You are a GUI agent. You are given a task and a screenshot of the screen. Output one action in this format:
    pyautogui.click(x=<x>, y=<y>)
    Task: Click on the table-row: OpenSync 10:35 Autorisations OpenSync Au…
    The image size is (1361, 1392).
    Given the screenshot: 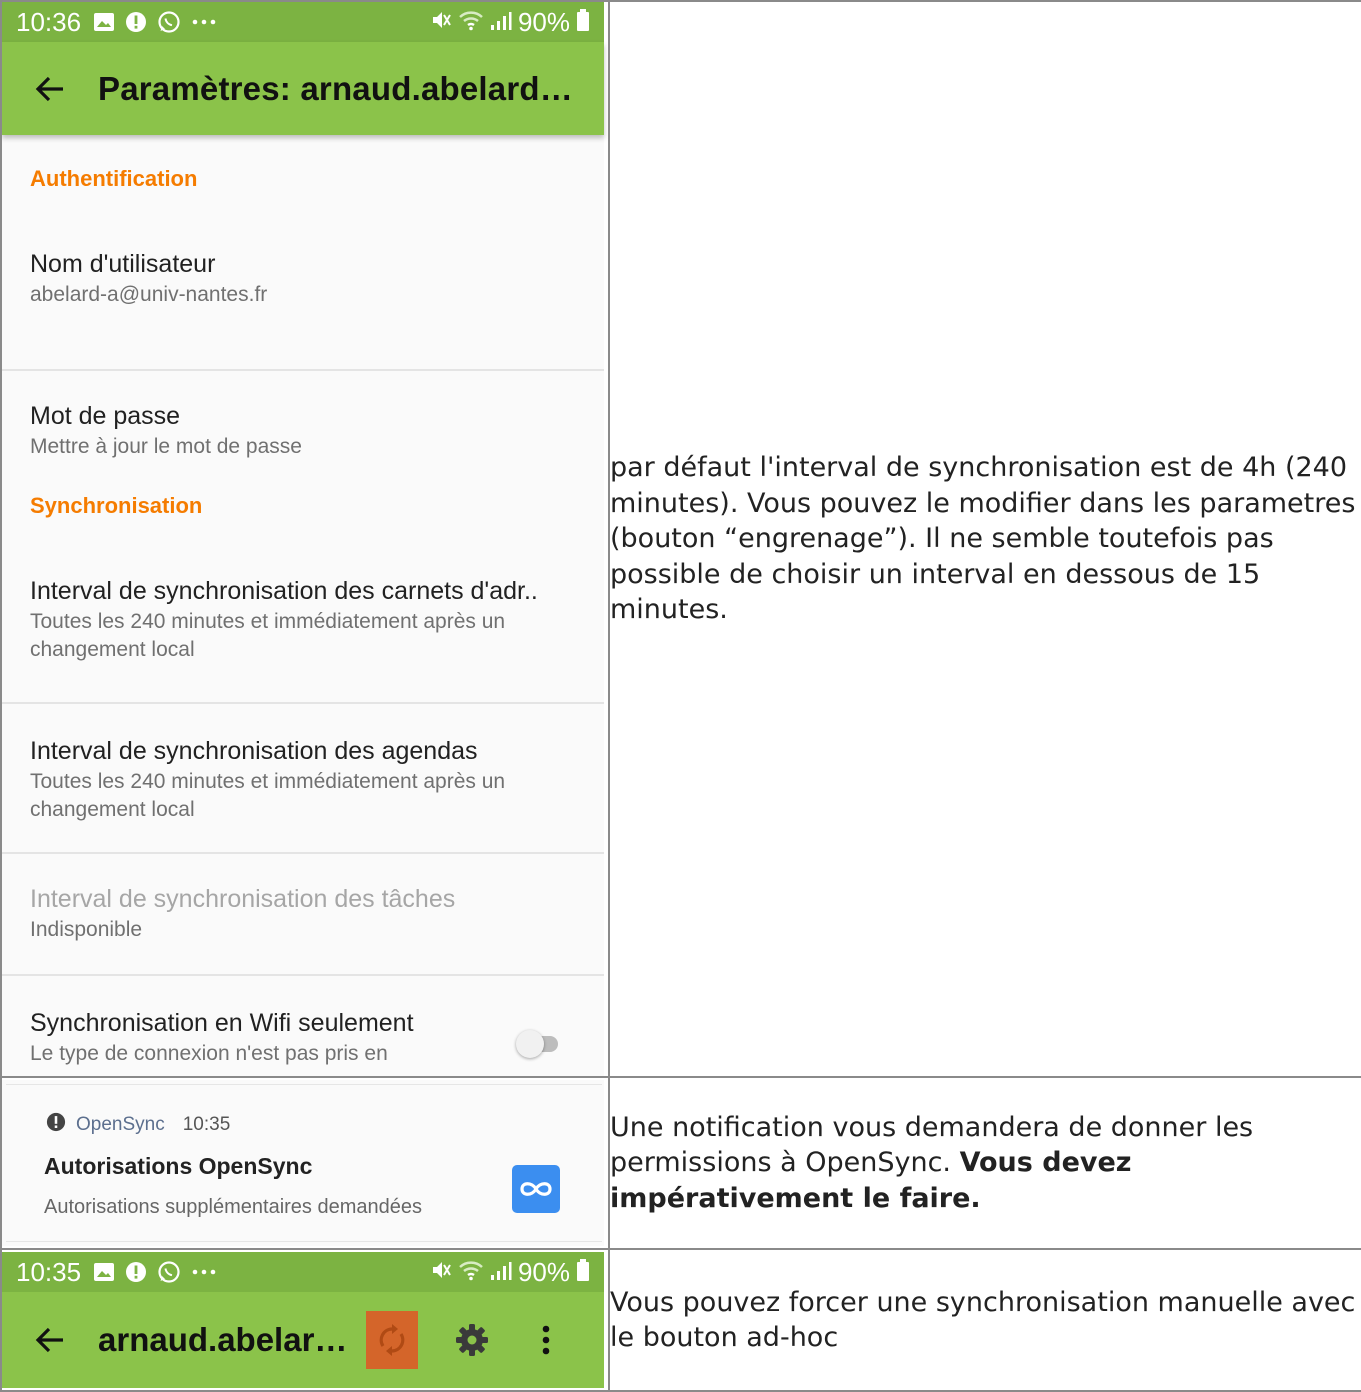 What is the action you would take?
    pyautogui.click(x=680, y=1163)
    